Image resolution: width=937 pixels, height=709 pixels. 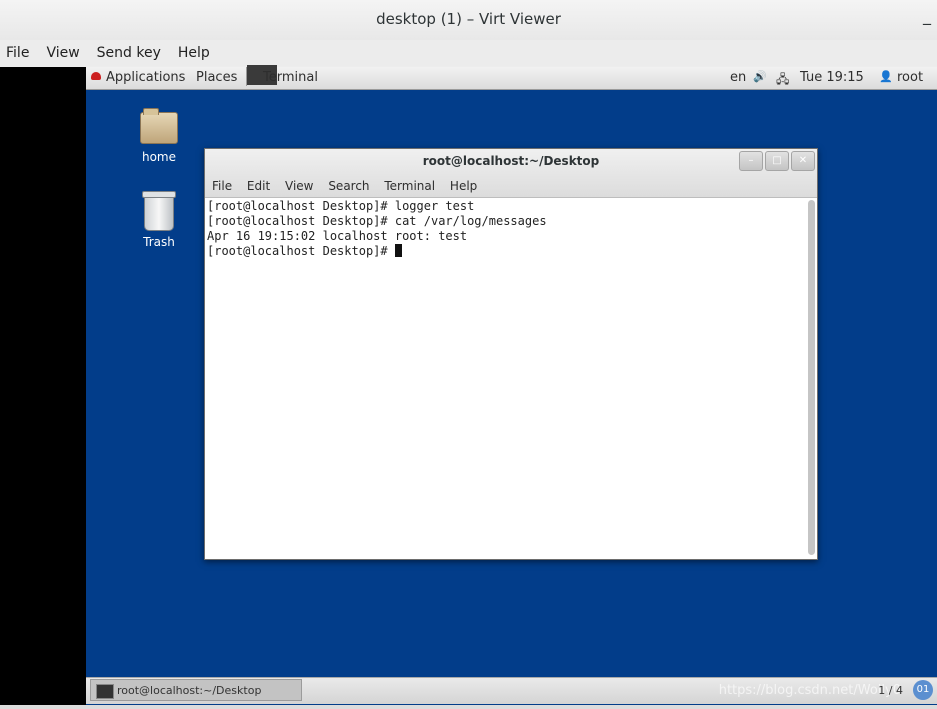 I want to click on clock: Tue 19:15, so click(x=832, y=77).